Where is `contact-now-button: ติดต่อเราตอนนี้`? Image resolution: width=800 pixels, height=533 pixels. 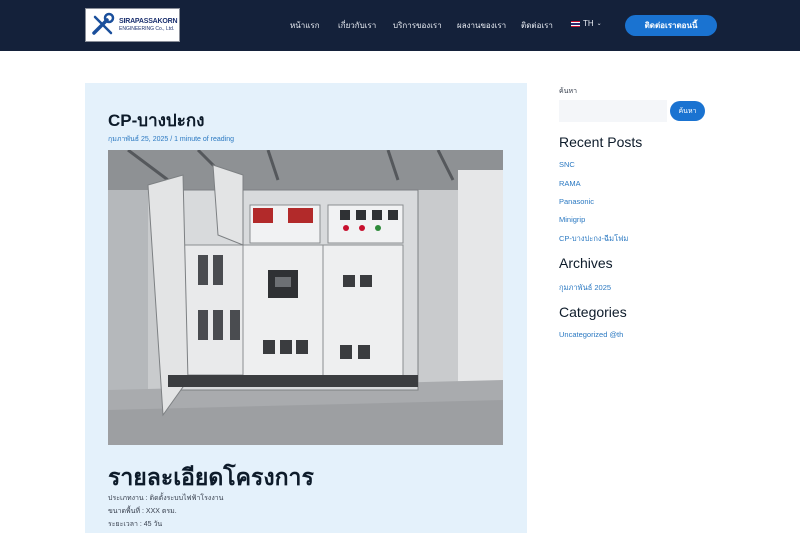
contact-now-button: ติดต่อเราตอนนี้ is located at coordinates (671, 25).